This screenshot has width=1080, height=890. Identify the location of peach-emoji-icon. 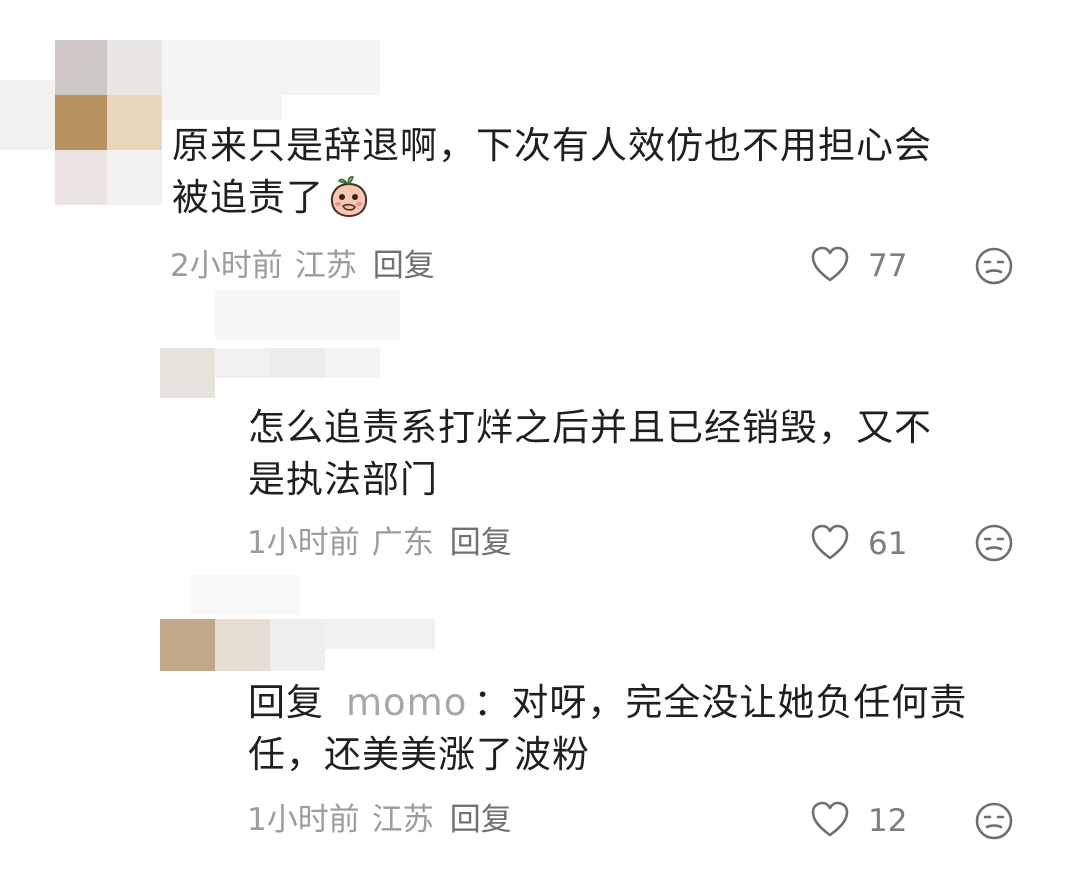
(349, 196).